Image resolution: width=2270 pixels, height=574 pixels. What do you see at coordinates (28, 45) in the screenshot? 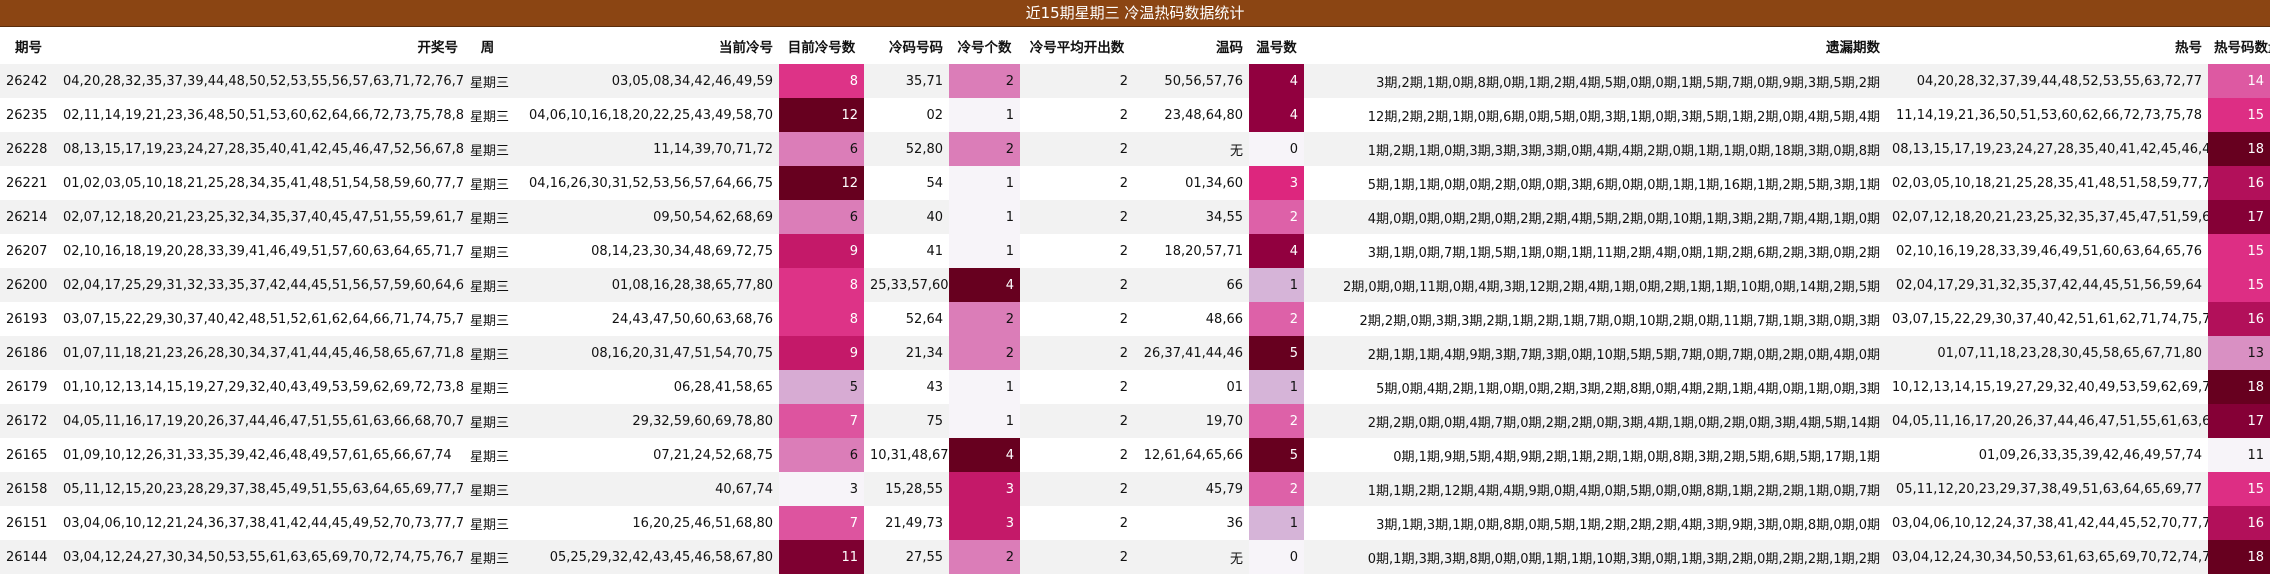
I see `header-period: 期号` at bounding box center [28, 45].